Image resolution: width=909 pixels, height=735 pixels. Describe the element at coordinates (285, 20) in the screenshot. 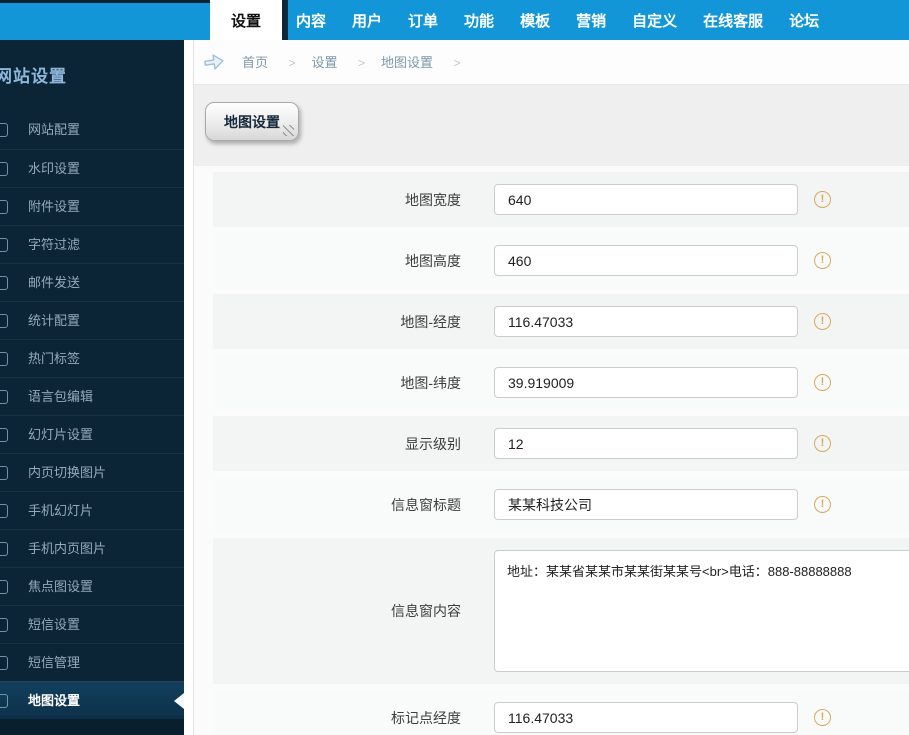

I see `nav-divider` at that location.